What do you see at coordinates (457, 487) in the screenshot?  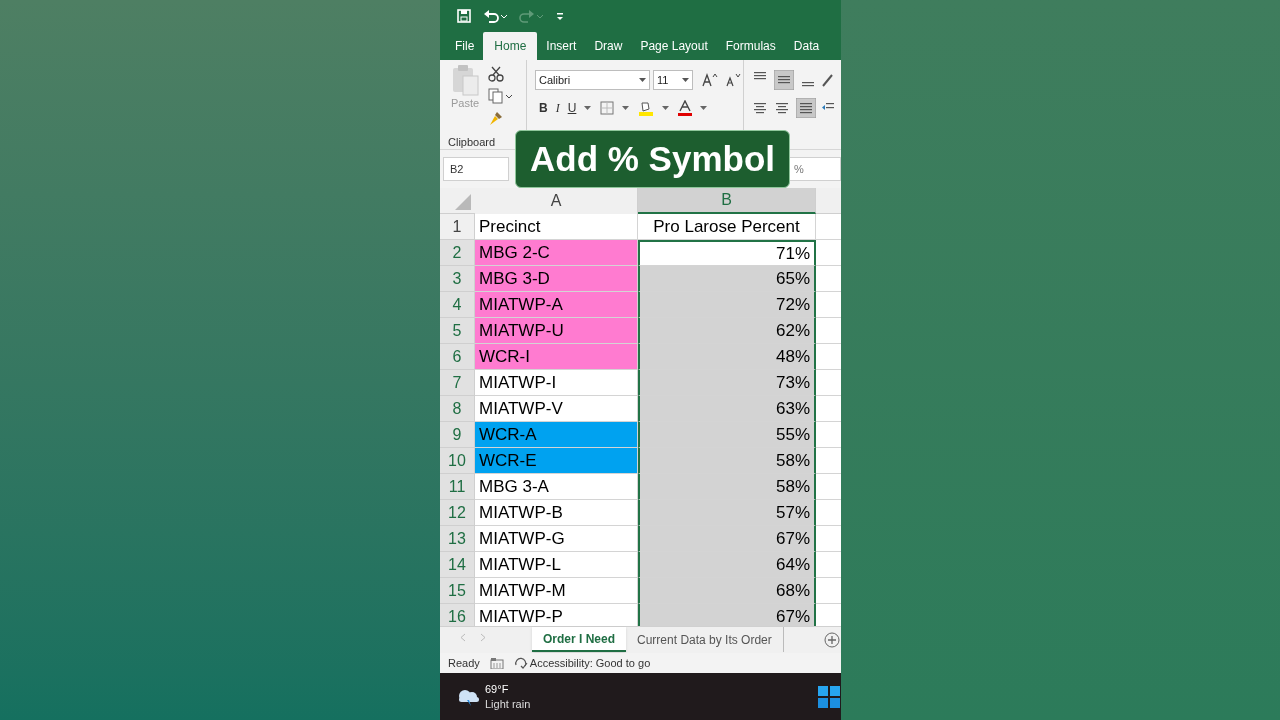 I see `row-header: 11` at bounding box center [457, 487].